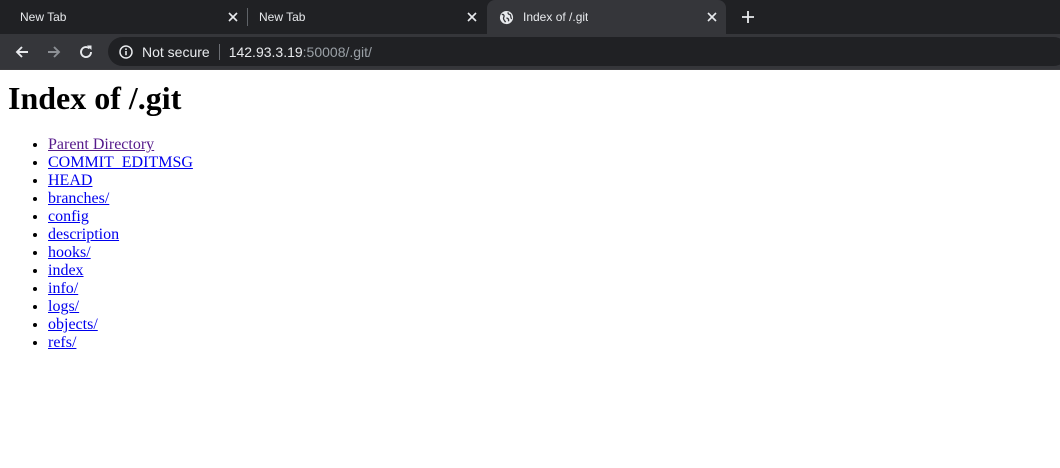 The height and width of the screenshot is (468, 1060). I want to click on directory-link: info/, so click(63, 288).